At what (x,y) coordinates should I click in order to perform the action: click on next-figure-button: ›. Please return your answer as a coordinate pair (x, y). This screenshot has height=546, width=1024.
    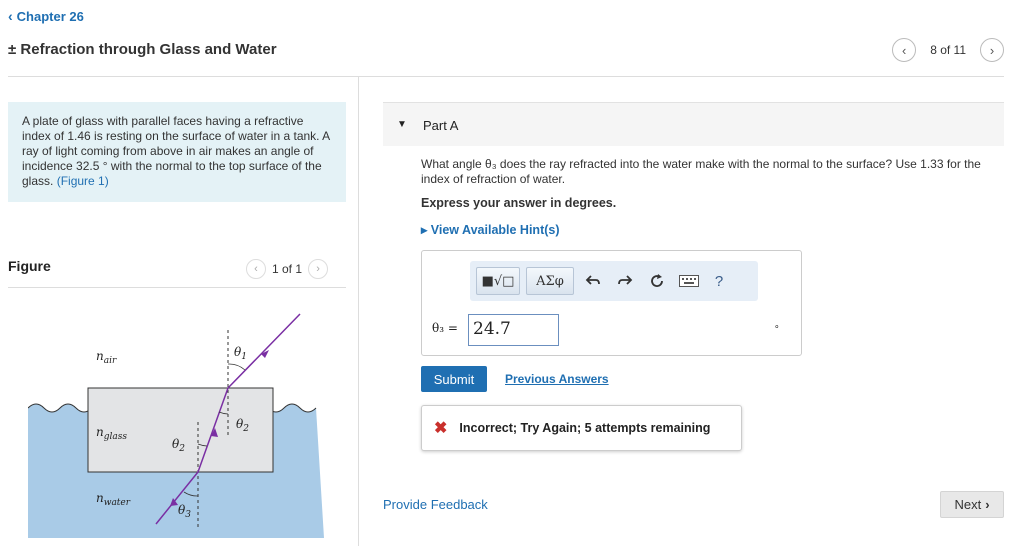
    Looking at the image, I should click on (318, 269).